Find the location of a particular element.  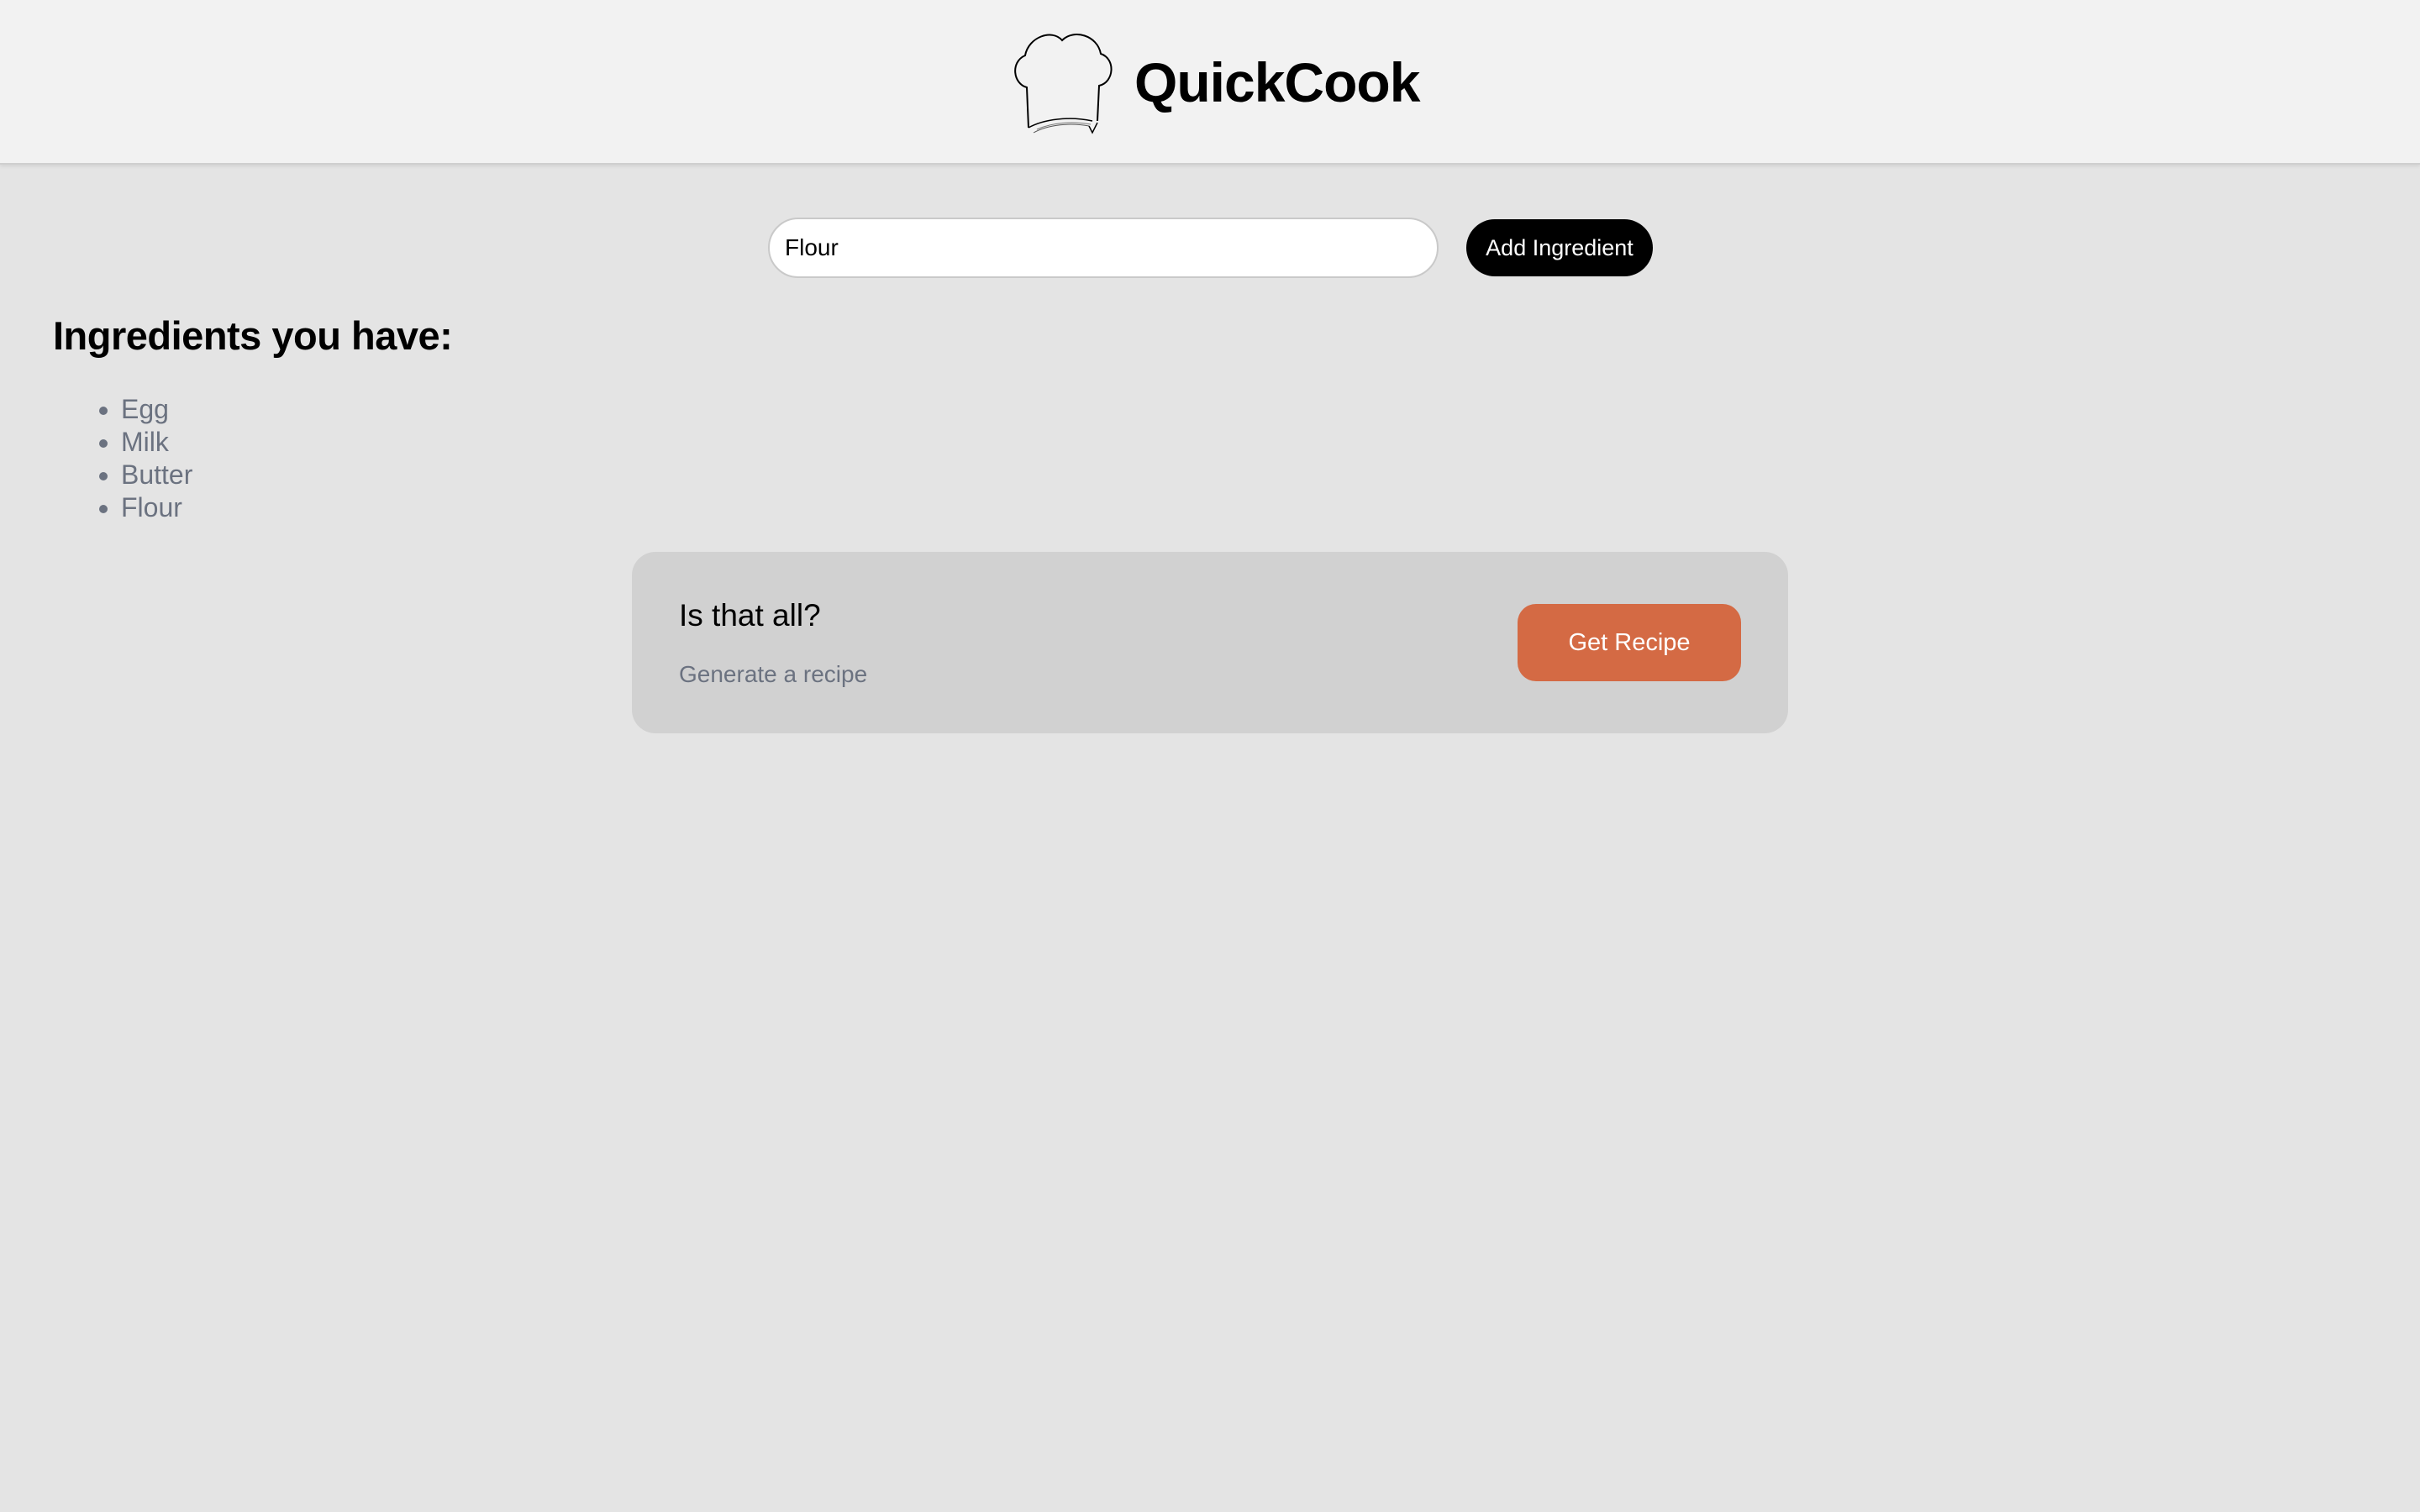

ingredients-heading: Ingredients you have: is located at coordinates (253, 335).